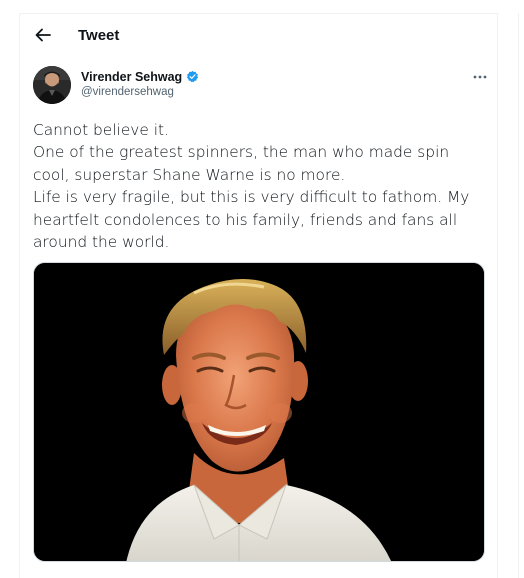 The width and height of the screenshot is (524, 578). I want to click on arrow-left-icon, so click(43, 35).